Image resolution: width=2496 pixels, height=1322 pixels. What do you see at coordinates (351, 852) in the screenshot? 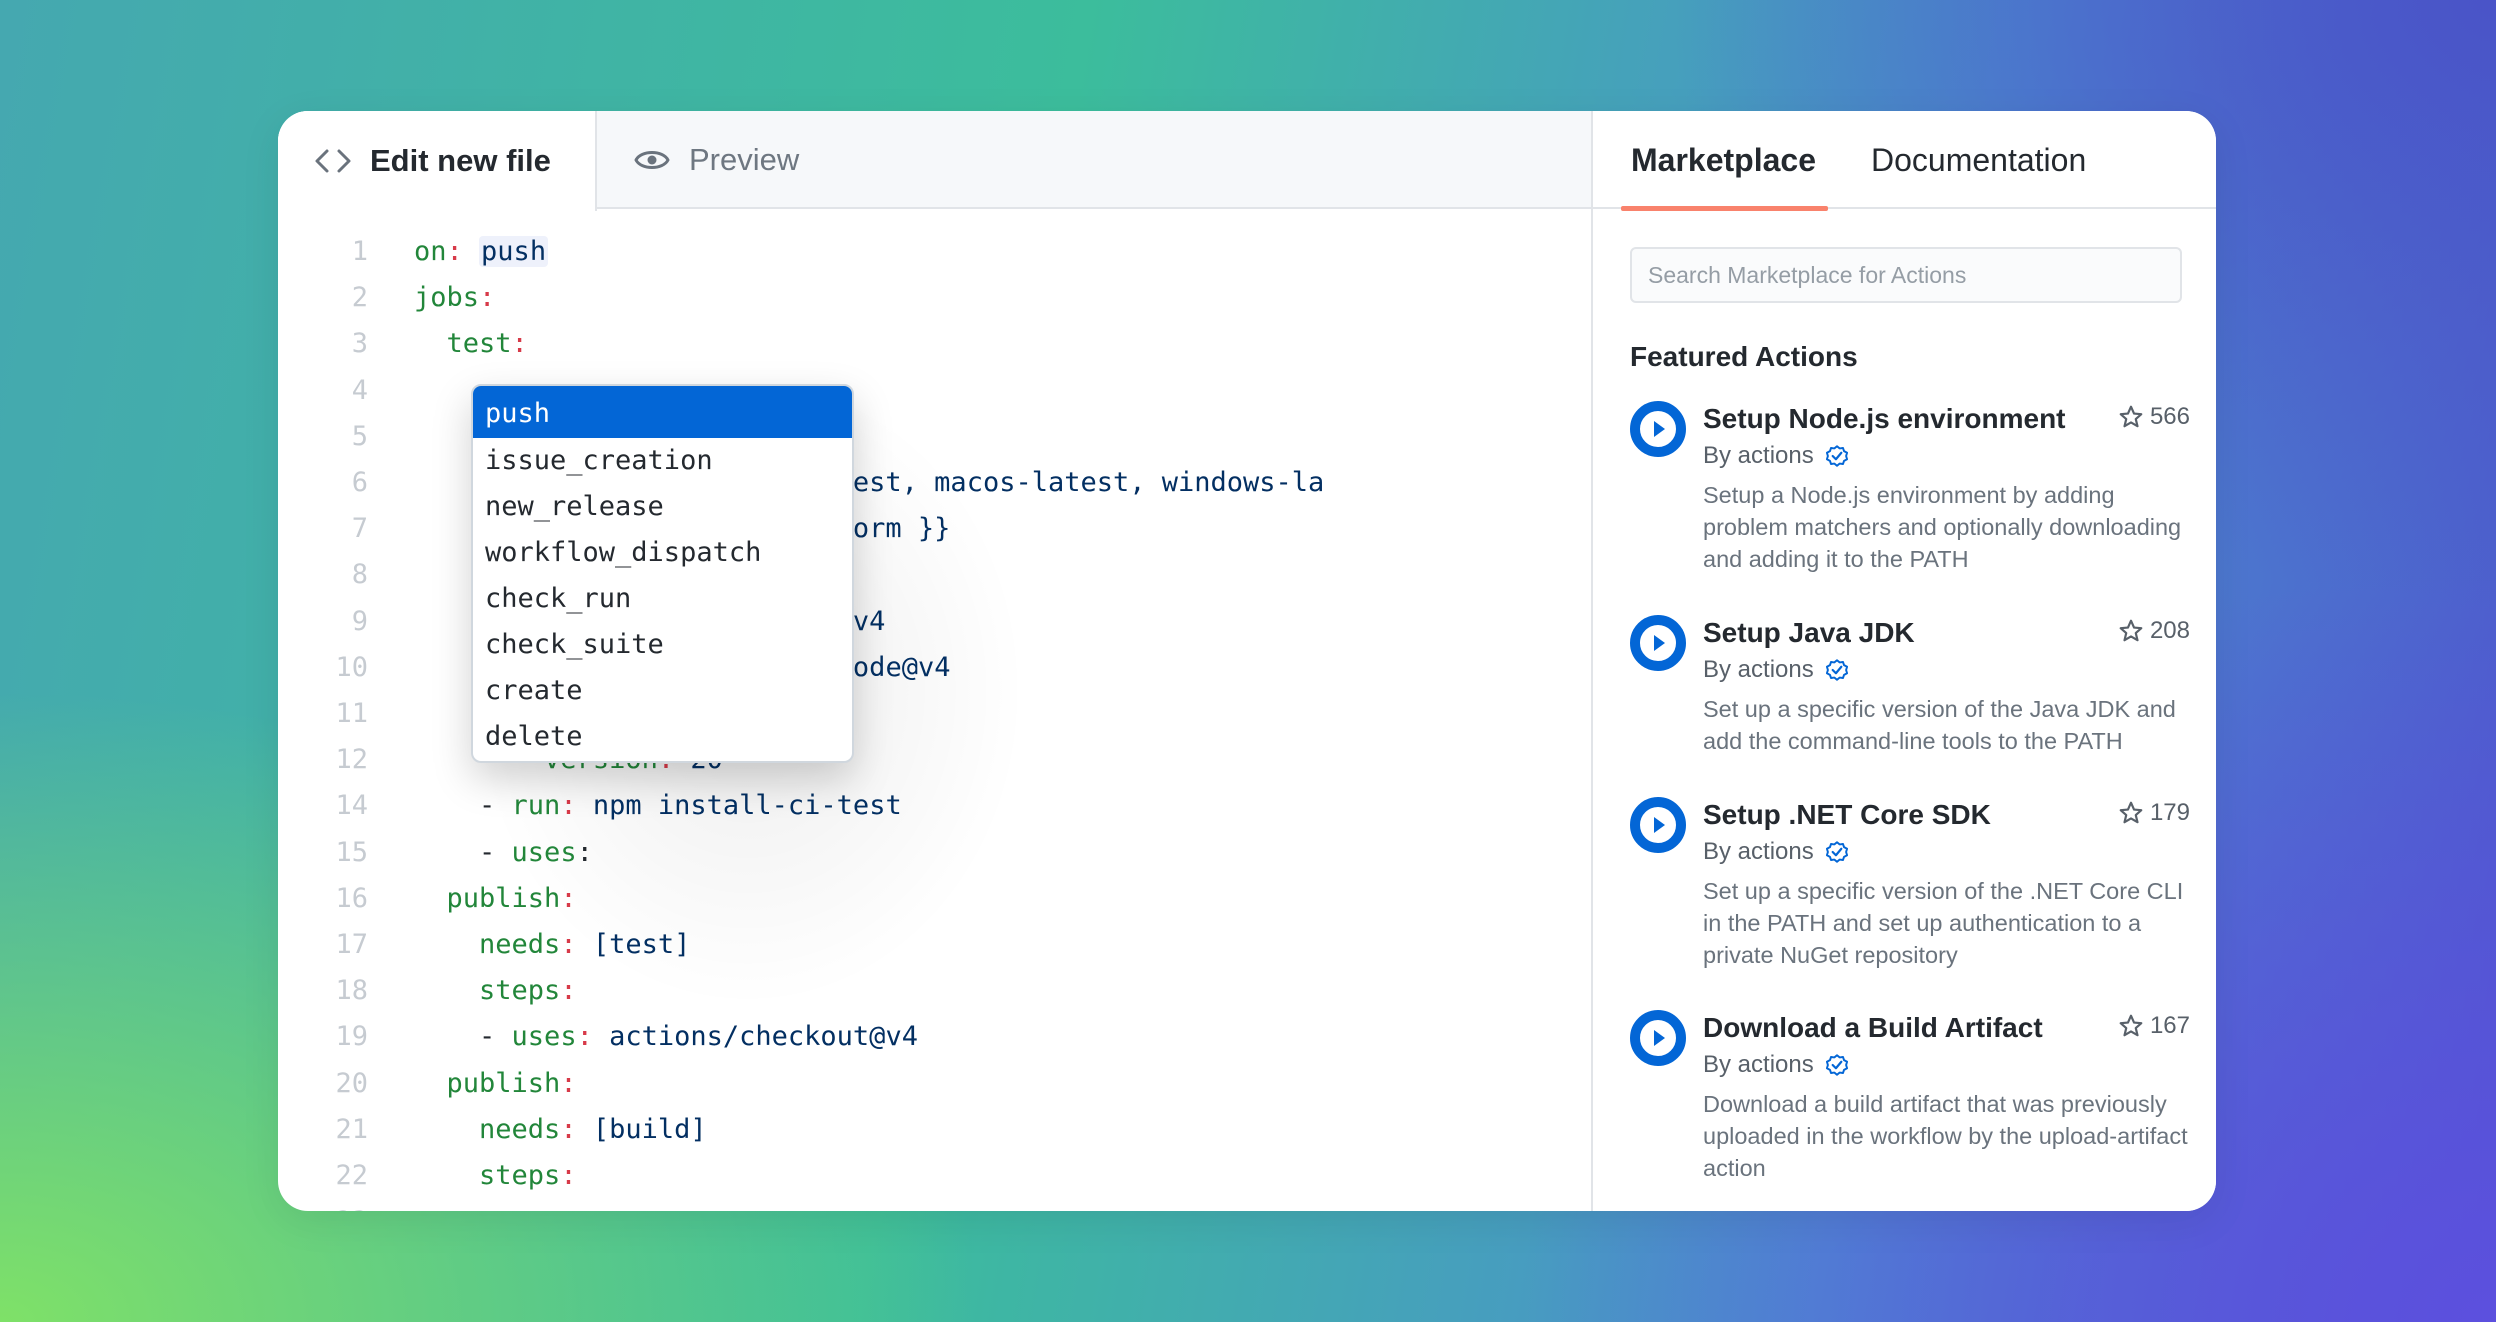
I see `line-number: 15` at bounding box center [351, 852].